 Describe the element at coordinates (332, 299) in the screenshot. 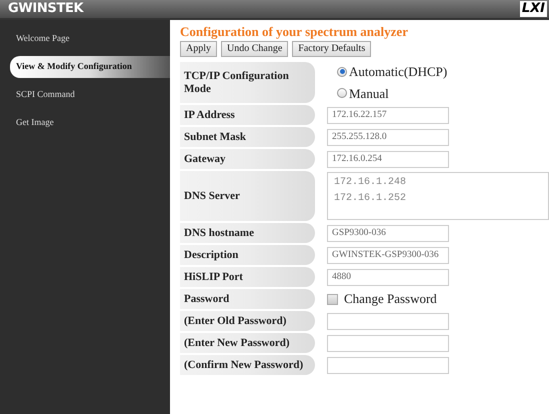

I see `checkbox` at that location.